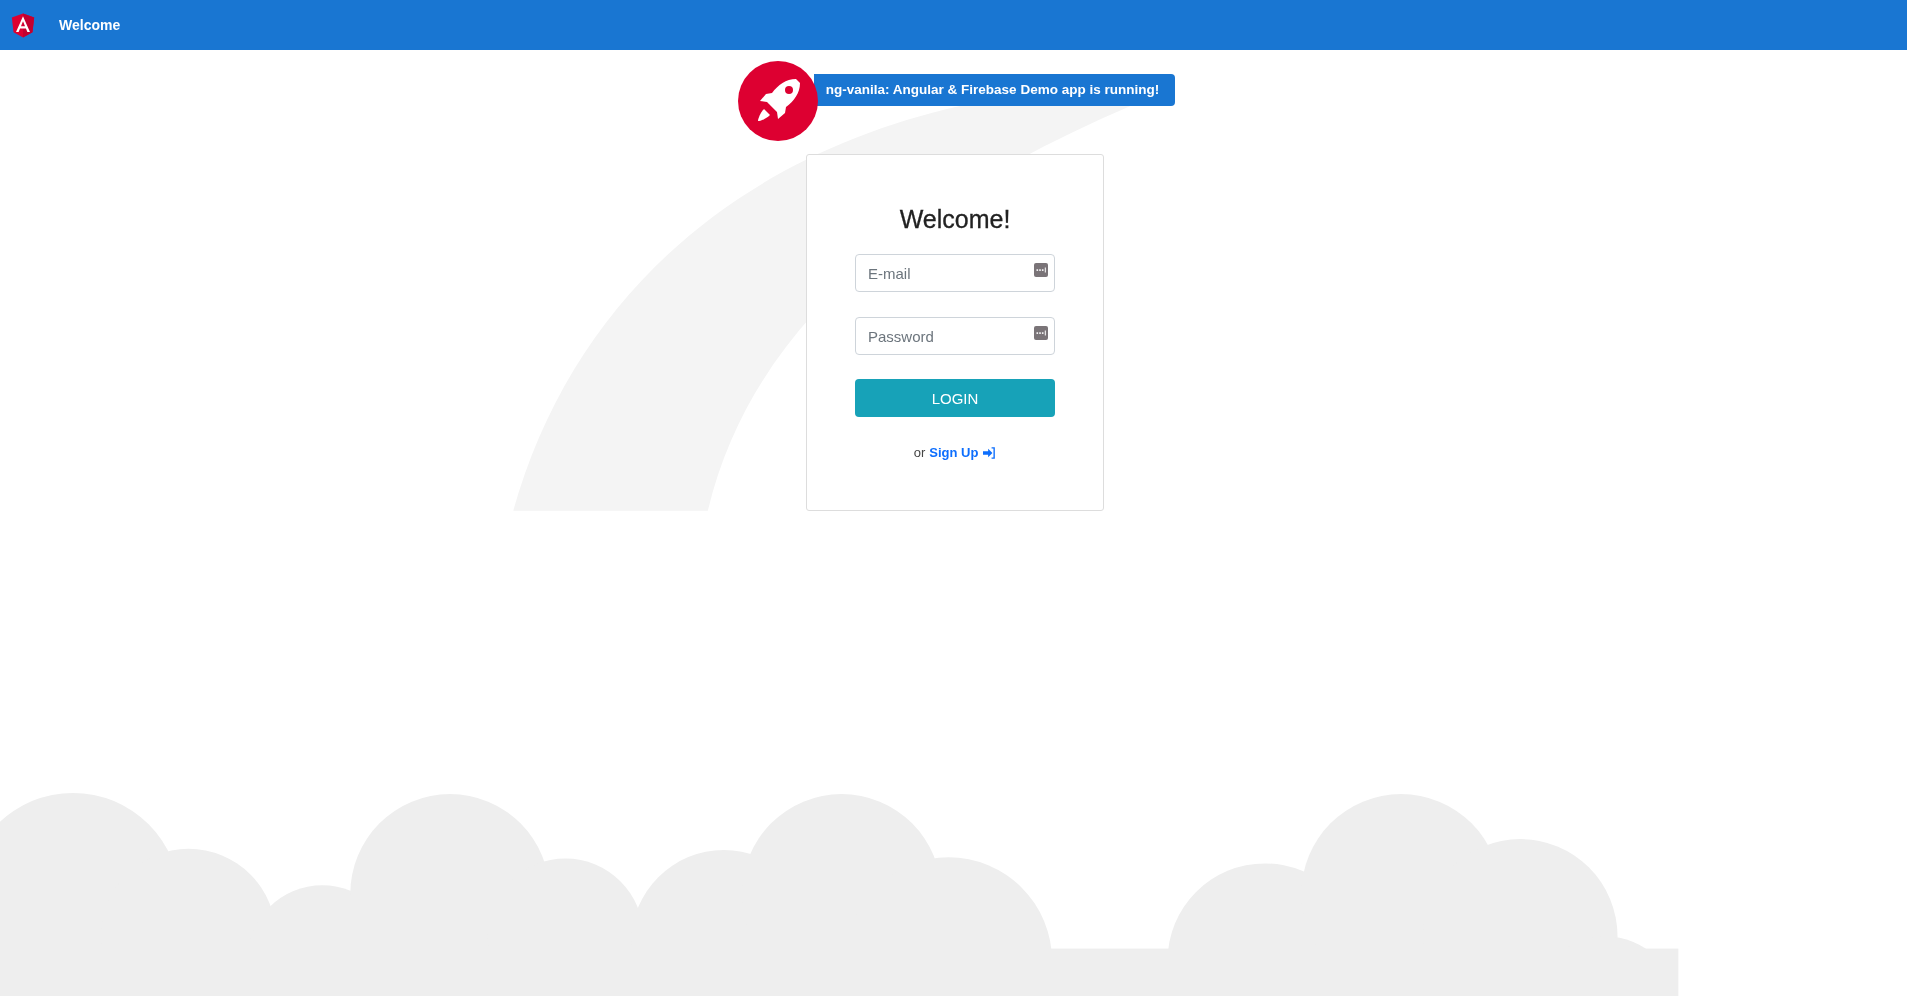 Image resolution: width=1907 pixels, height=996 pixels. I want to click on card-heading: Welcome!, so click(955, 219).